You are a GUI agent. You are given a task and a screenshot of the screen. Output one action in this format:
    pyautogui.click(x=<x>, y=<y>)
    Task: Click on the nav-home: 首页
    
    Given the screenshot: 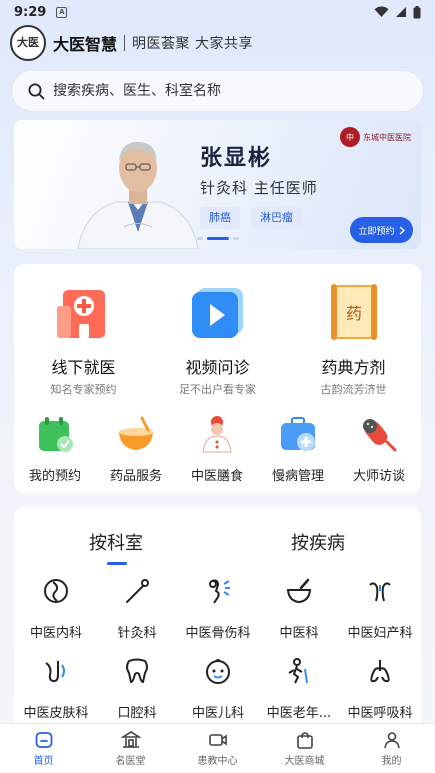 What is the action you would take?
    pyautogui.click(x=43, y=748)
    